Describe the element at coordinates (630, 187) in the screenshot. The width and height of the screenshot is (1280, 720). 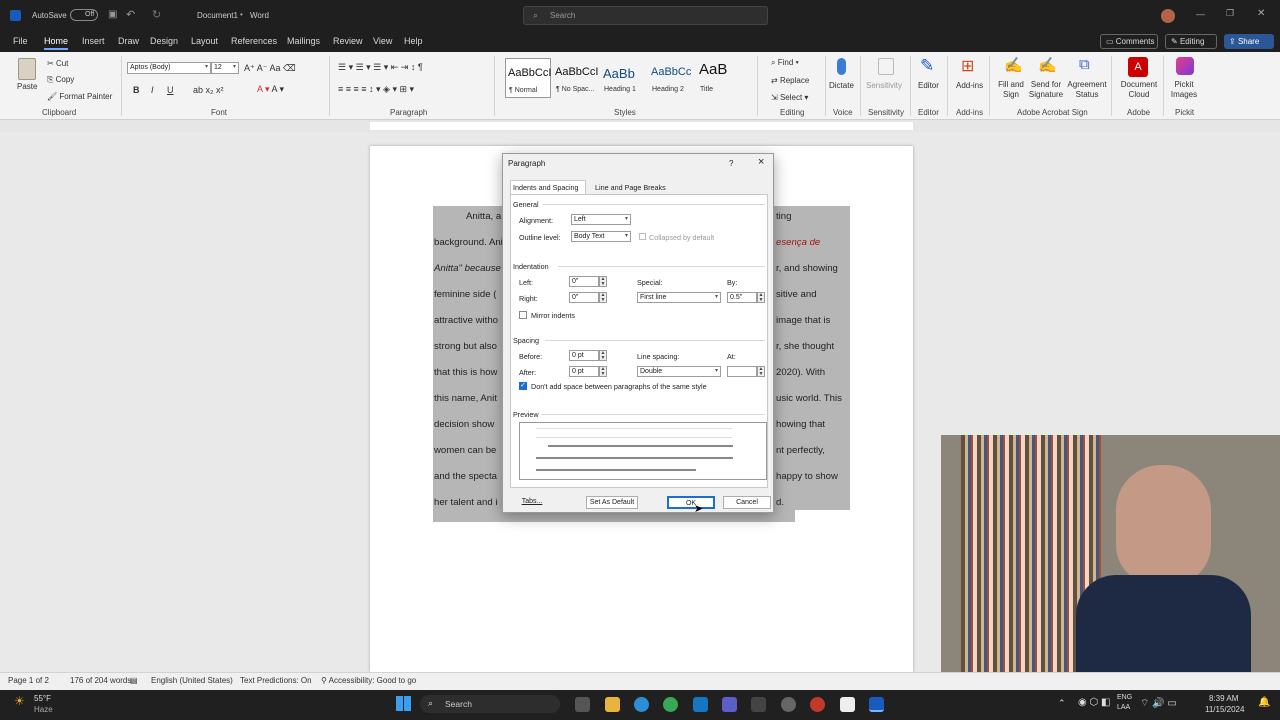
I see `tab-line-page-breaks: Line and Page Breaks` at that location.